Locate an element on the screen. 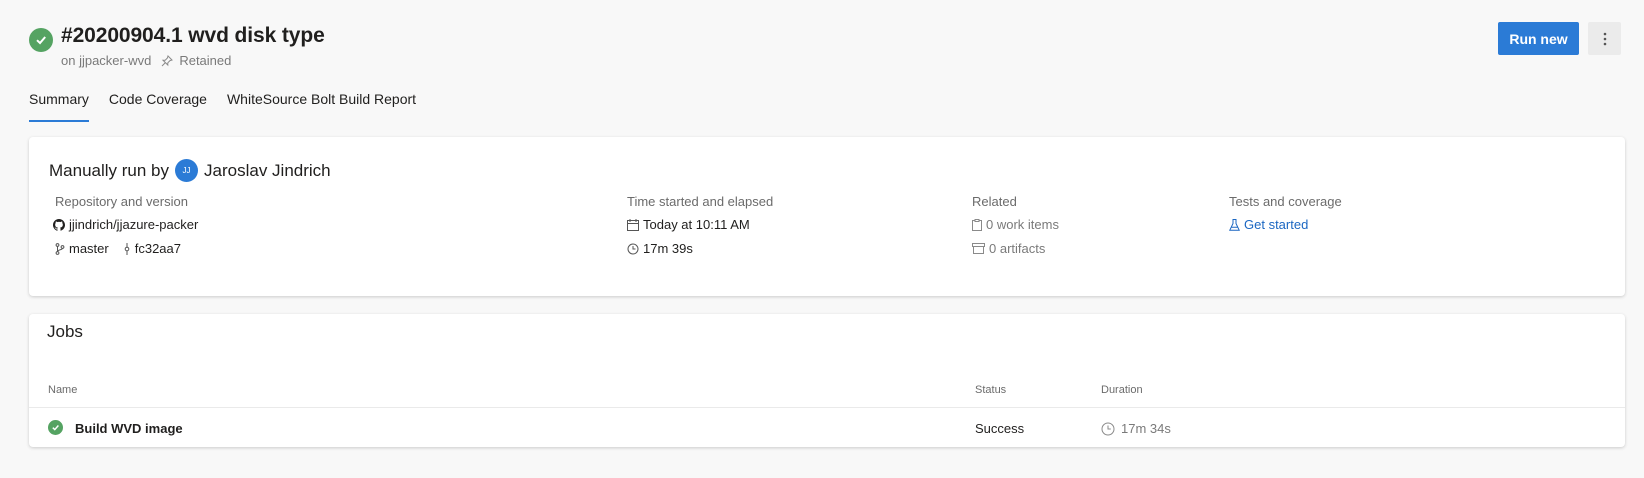  clipboard-icon is located at coordinates (977, 224).